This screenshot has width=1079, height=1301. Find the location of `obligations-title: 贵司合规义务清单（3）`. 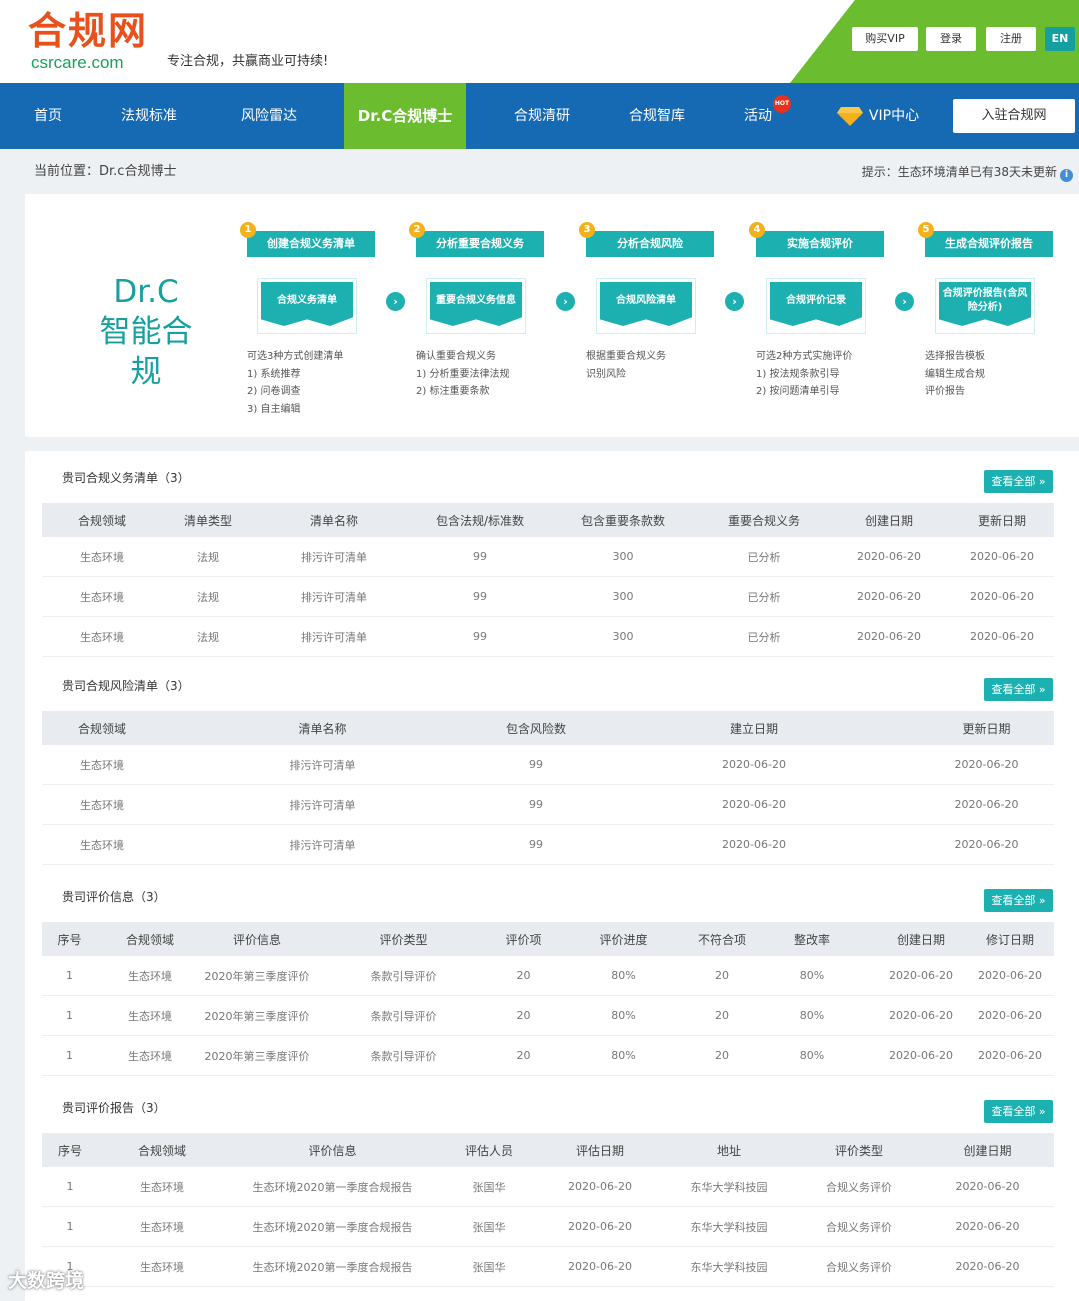

obligations-title: 贵司合规义务清单（3） is located at coordinates (126, 478).